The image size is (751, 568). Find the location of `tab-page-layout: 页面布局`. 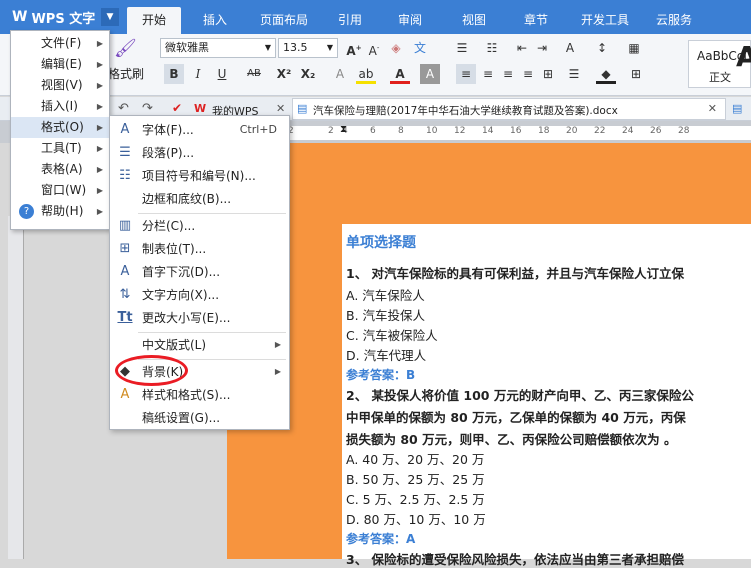

tab-page-layout: 页面布局 is located at coordinates (284, 21).